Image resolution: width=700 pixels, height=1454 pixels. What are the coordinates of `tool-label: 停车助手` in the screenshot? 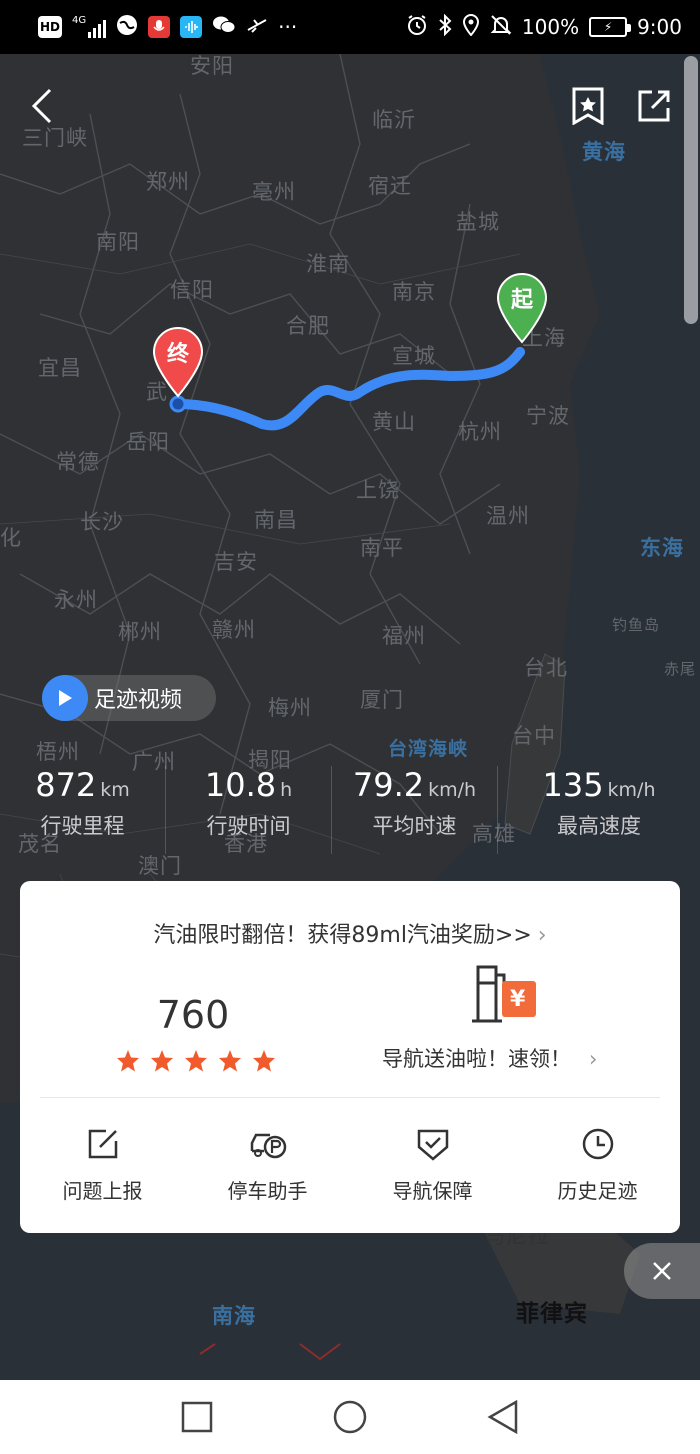 It's located at (267, 1191).